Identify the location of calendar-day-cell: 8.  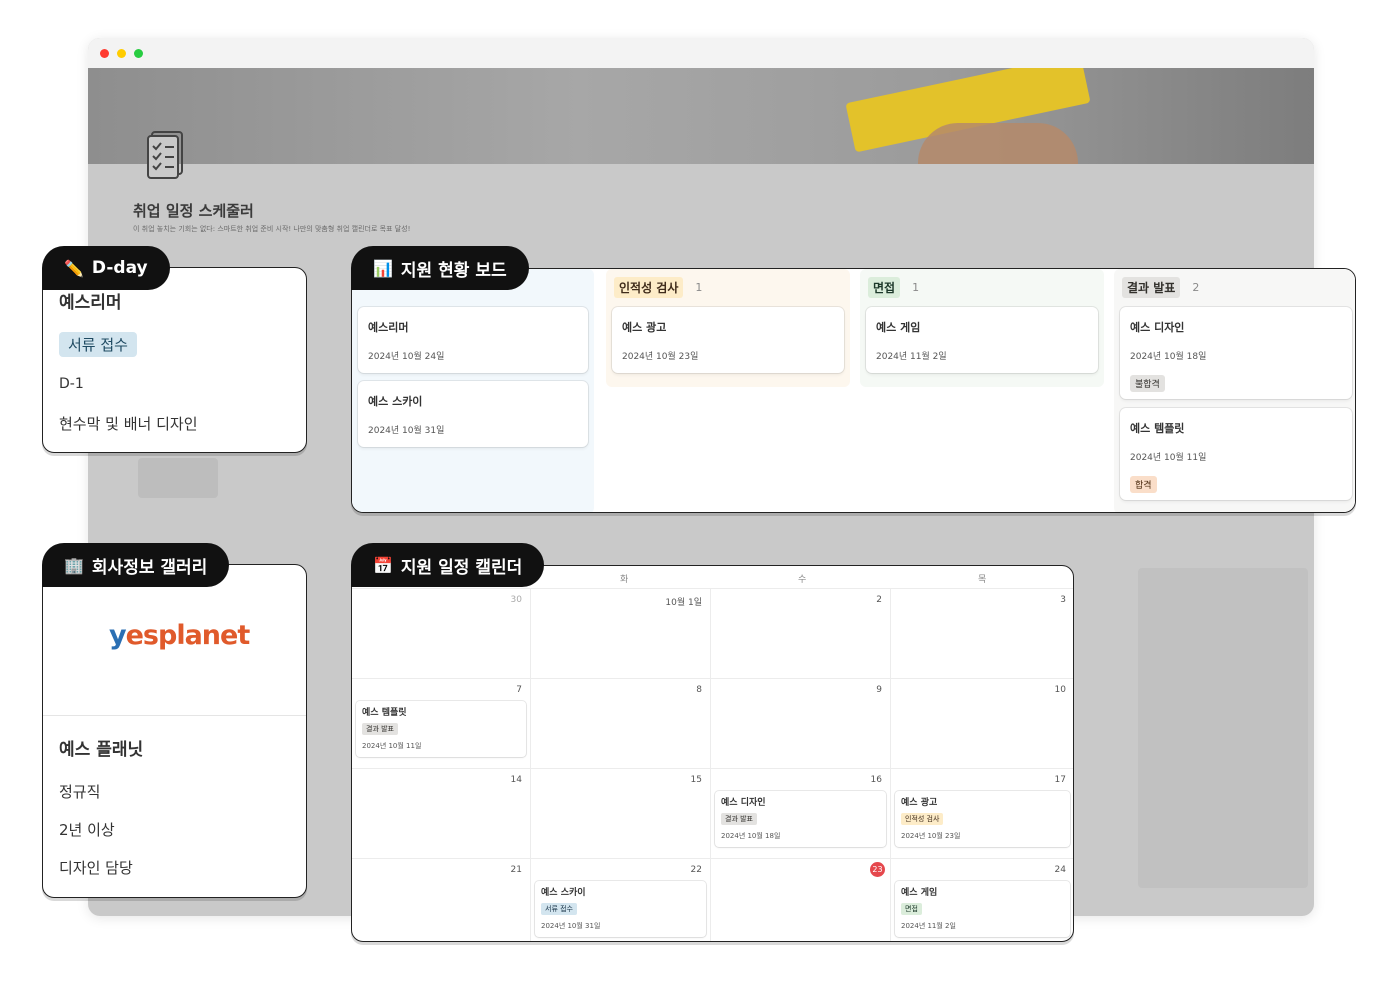
(621, 723).